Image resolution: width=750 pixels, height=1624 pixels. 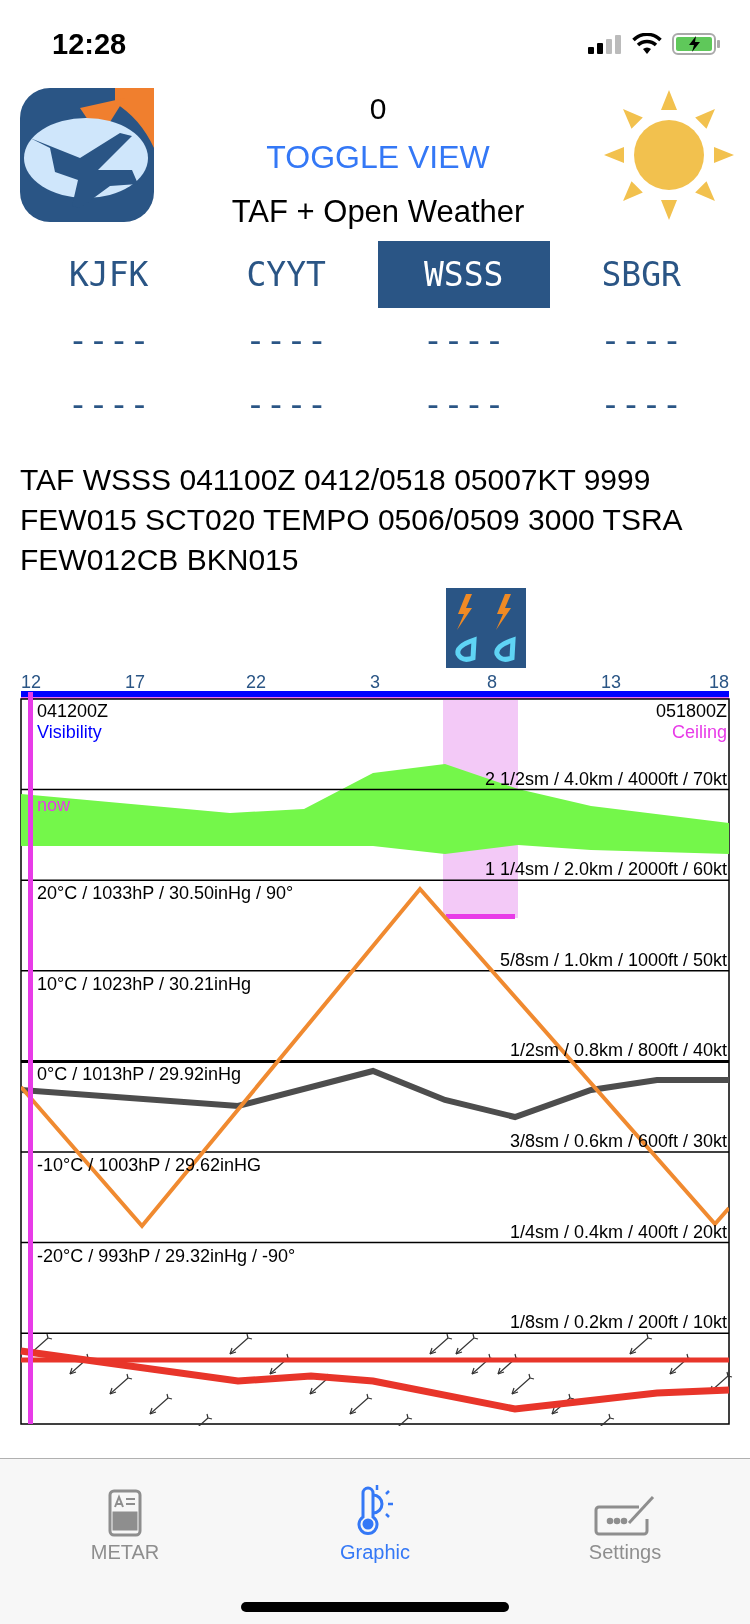 What do you see at coordinates (625, 1515) in the screenshot?
I see `keyboard-pen-icon` at bounding box center [625, 1515].